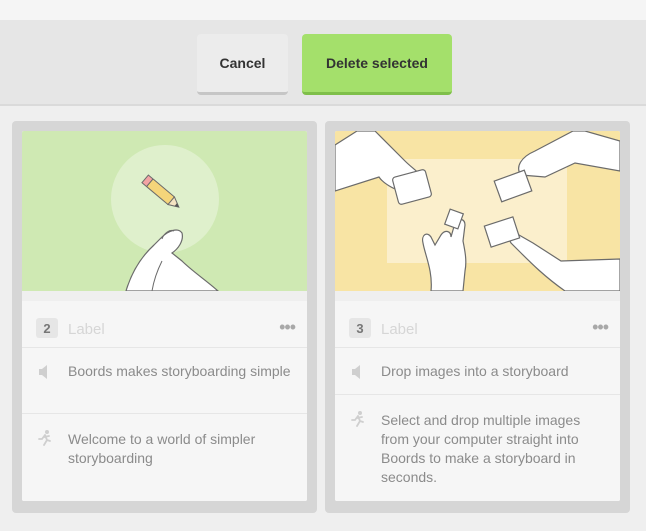 The image size is (646, 531). What do you see at coordinates (47, 328) in the screenshot?
I see `frame-number-badge: 2` at bounding box center [47, 328].